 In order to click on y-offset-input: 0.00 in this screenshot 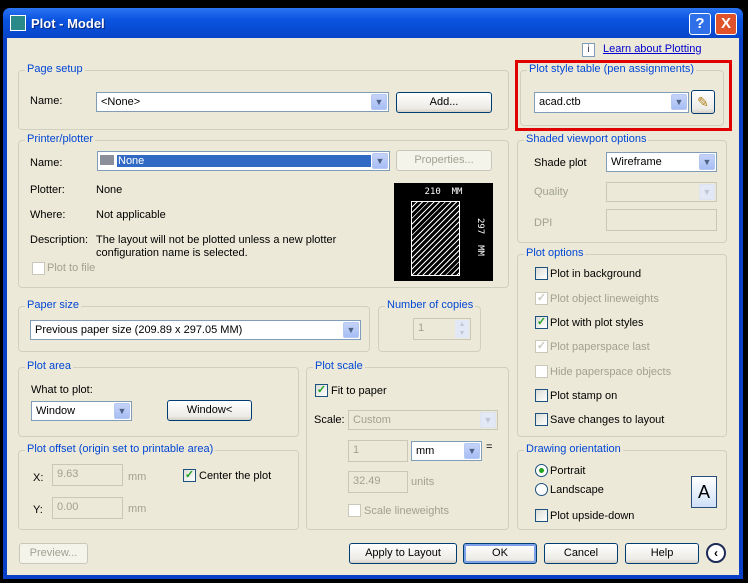, I will do `click(87, 508)`.